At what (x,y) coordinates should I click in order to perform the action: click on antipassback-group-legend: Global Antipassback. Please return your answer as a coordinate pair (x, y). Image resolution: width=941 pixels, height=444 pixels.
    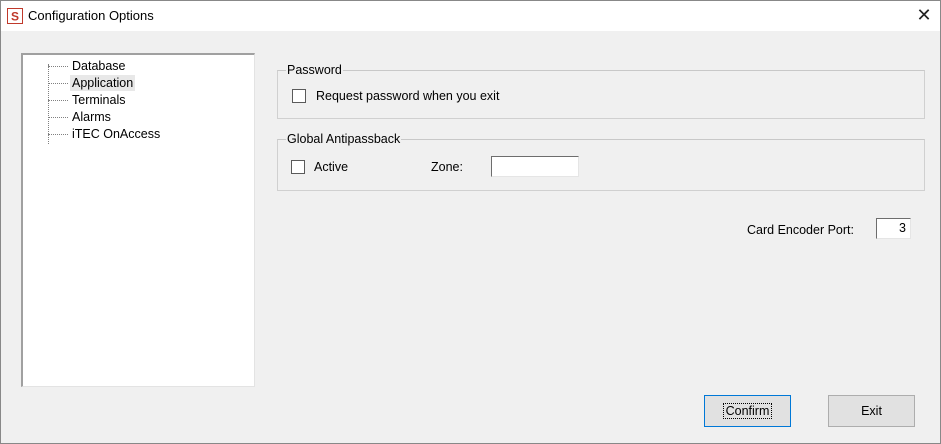
    Looking at the image, I should click on (344, 139).